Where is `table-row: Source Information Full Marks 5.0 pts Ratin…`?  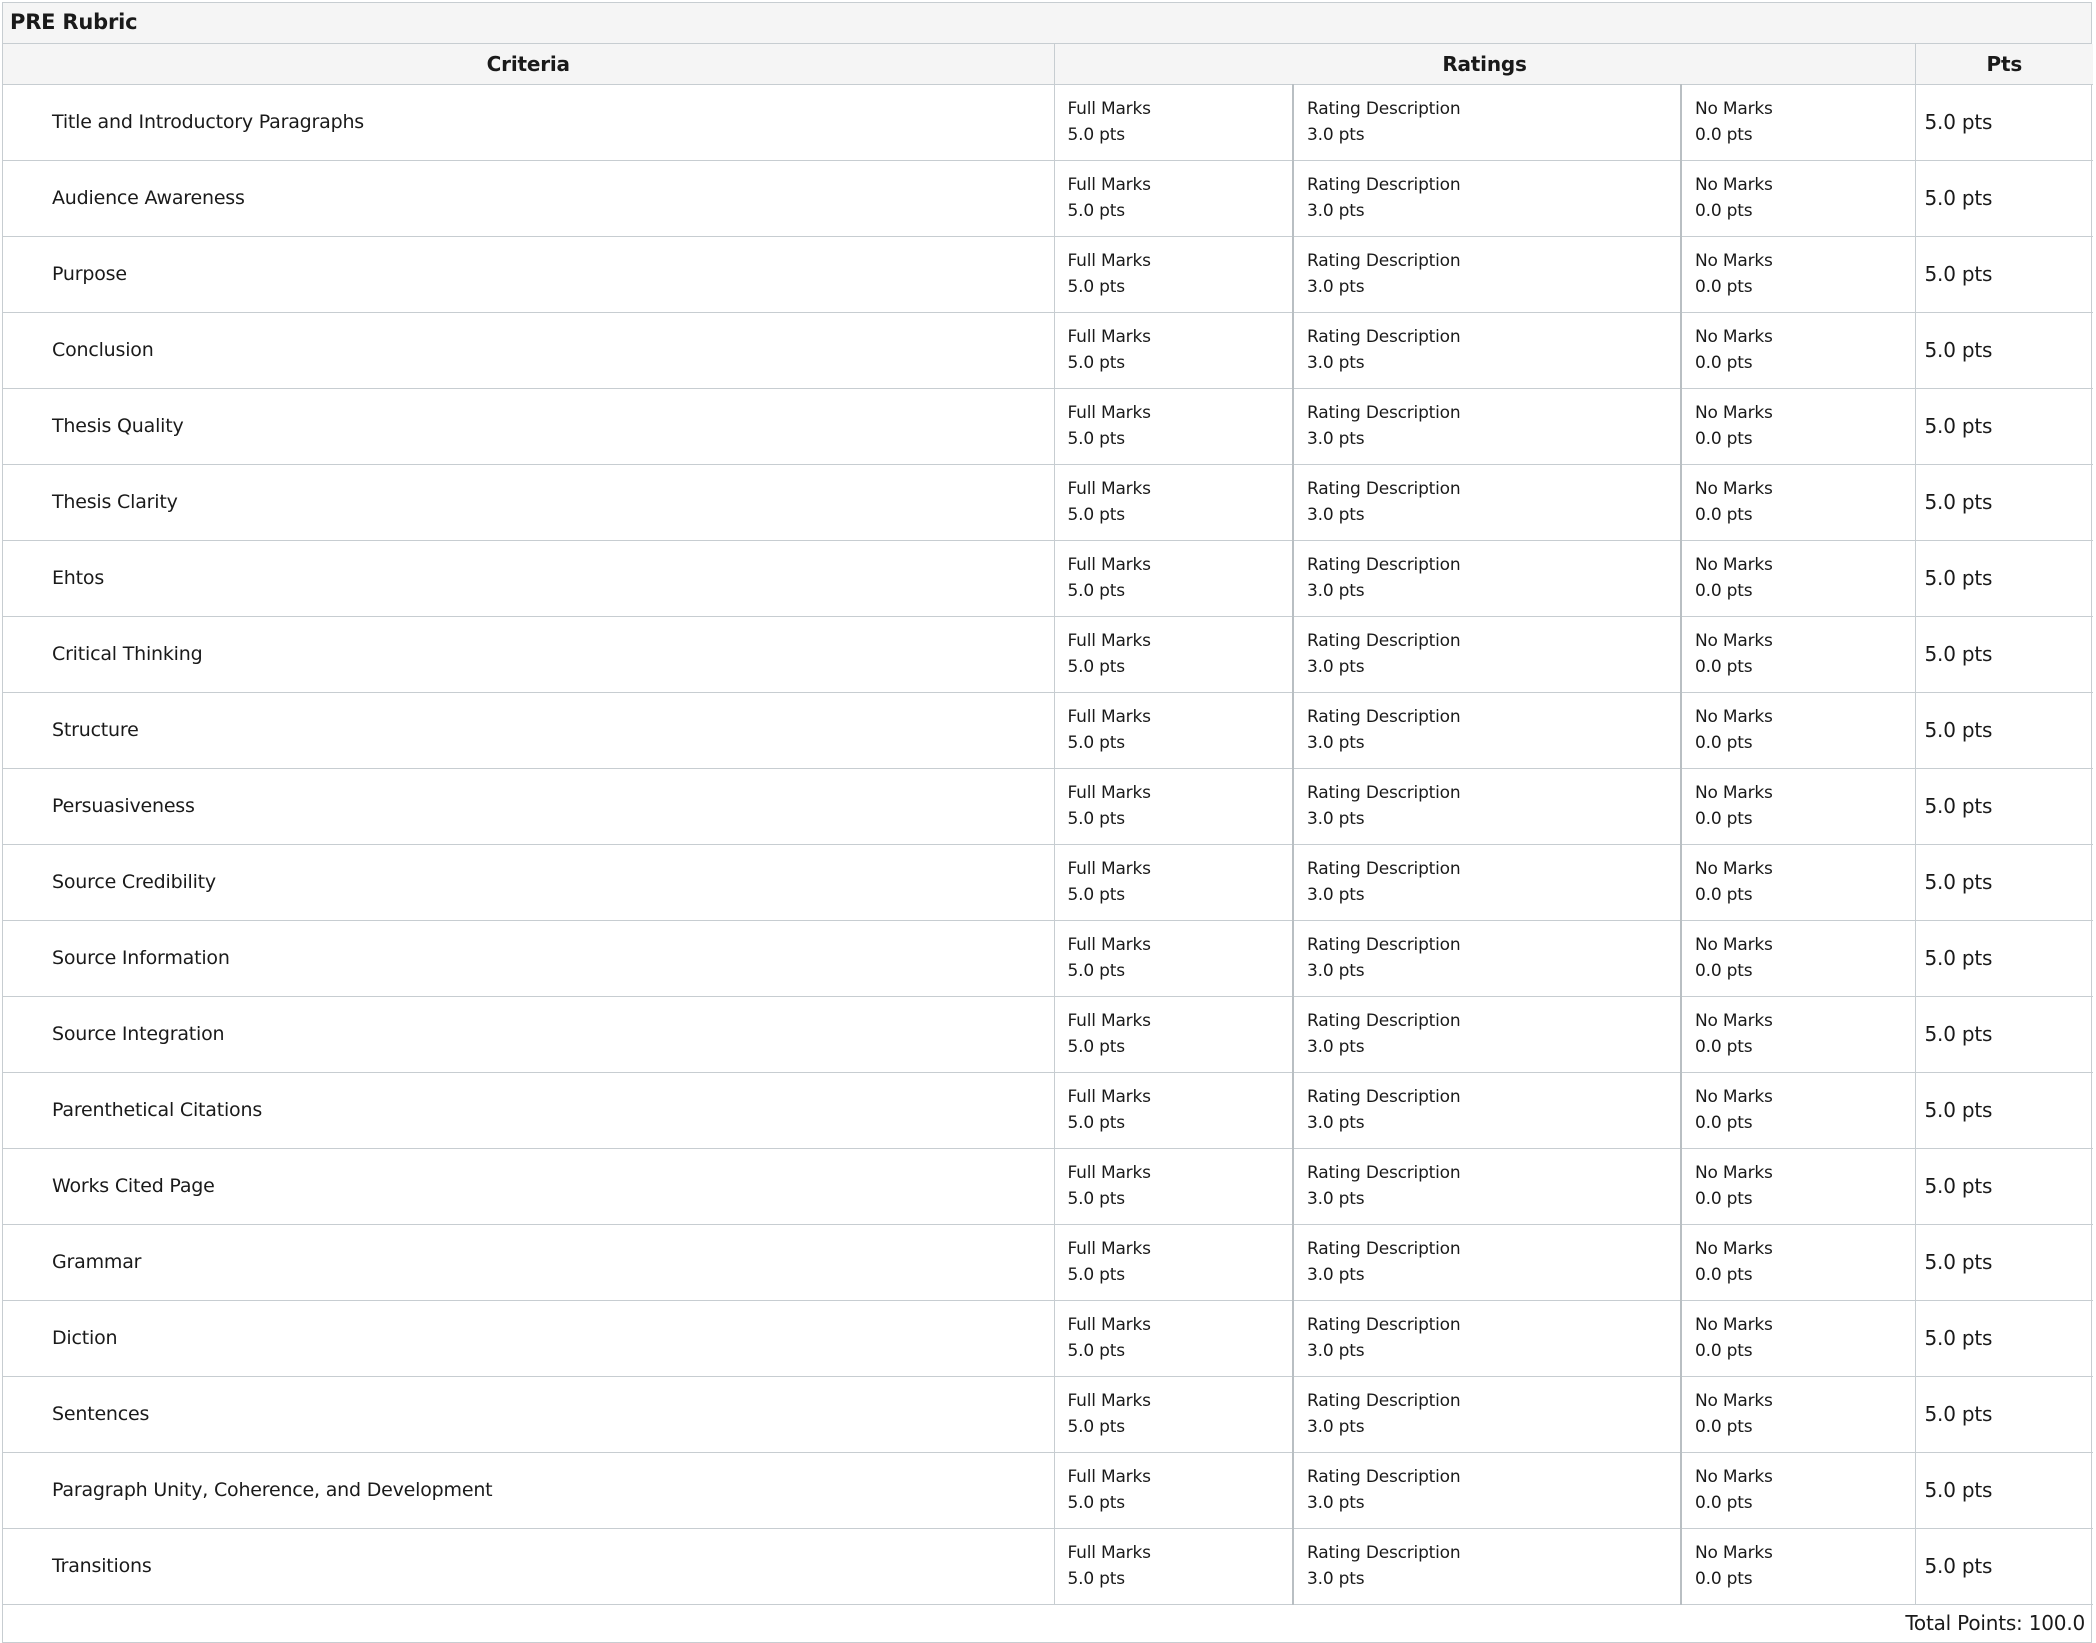 table-row: Source Information Full Marks 5.0 pts Ratin… is located at coordinates (1048, 958).